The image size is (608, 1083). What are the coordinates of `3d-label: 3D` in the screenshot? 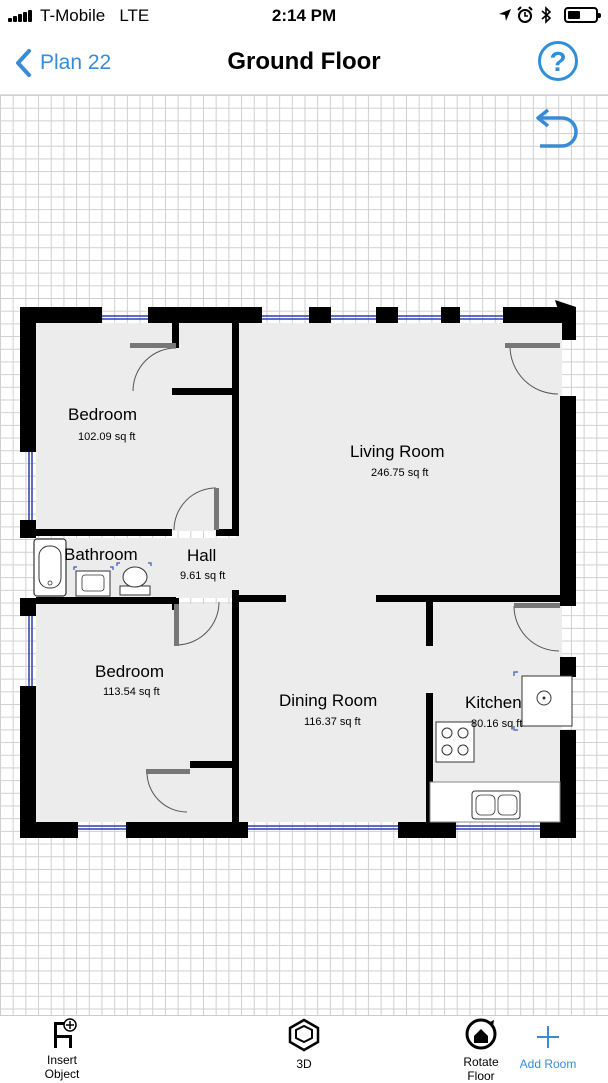 It's located at (304, 1064).